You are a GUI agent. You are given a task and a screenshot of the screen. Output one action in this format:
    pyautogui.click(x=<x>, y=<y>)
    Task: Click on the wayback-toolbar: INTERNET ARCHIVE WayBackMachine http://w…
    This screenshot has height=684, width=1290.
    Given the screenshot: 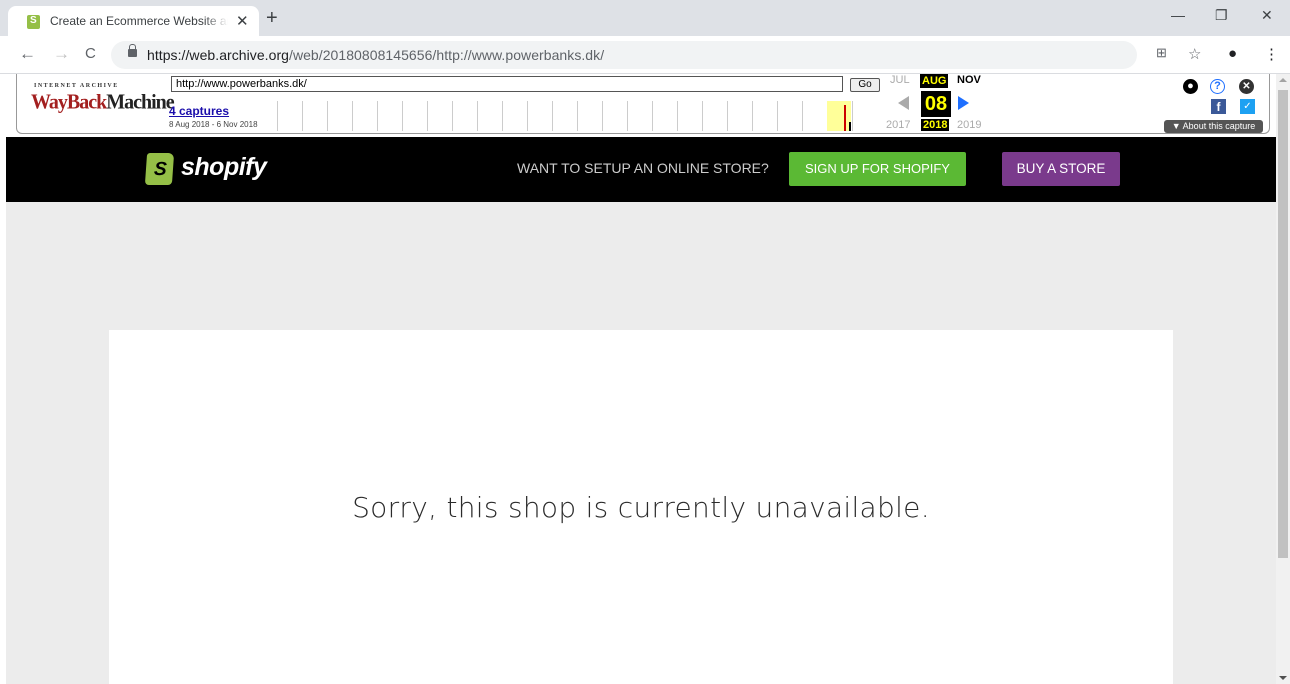 What is the action you would take?
    pyautogui.click(x=643, y=104)
    